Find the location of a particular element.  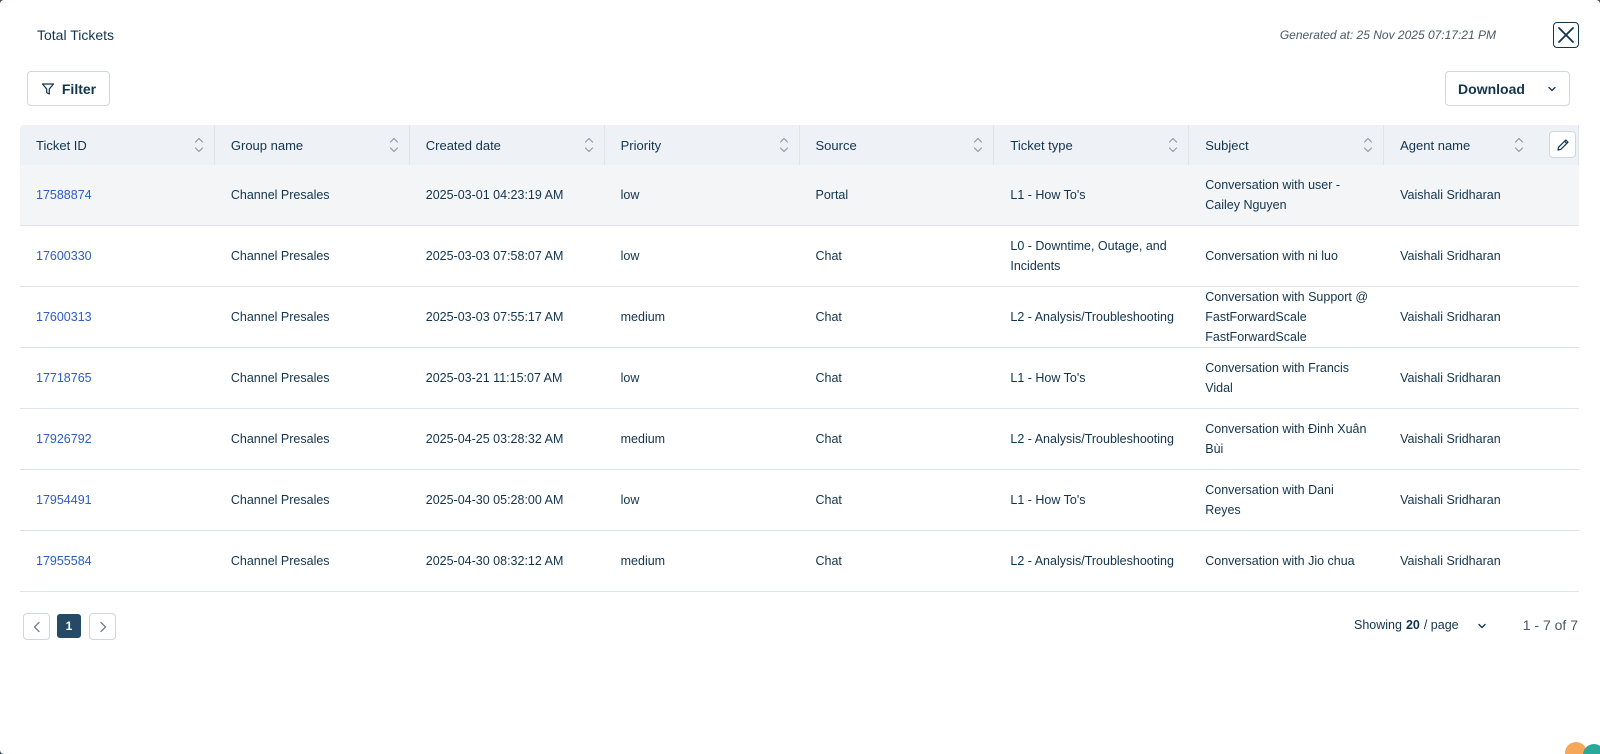

filter-button-label: Filter is located at coordinates (79, 88).